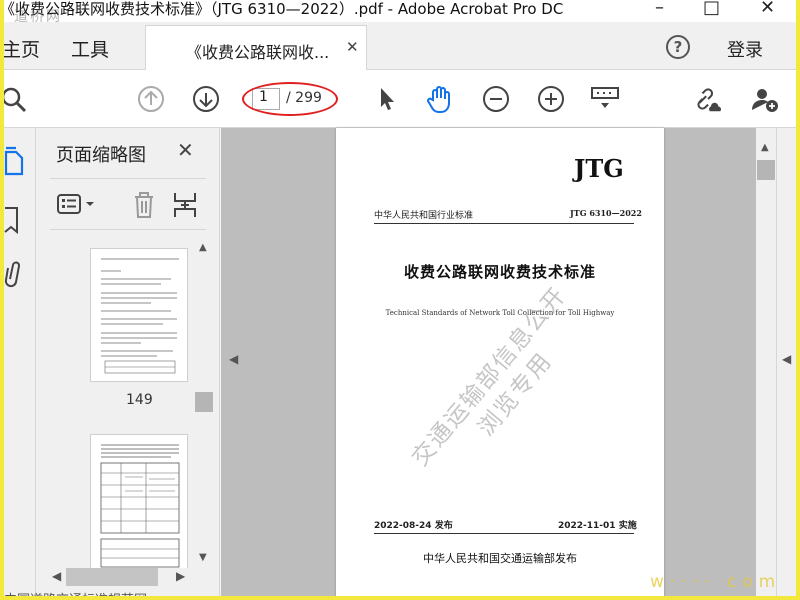 Image resolution: width=800 pixels, height=600 pixels. What do you see at coordinates (709, 99) in the screenshot?
I see `share-link-icon` at bounding box center [709, 99].